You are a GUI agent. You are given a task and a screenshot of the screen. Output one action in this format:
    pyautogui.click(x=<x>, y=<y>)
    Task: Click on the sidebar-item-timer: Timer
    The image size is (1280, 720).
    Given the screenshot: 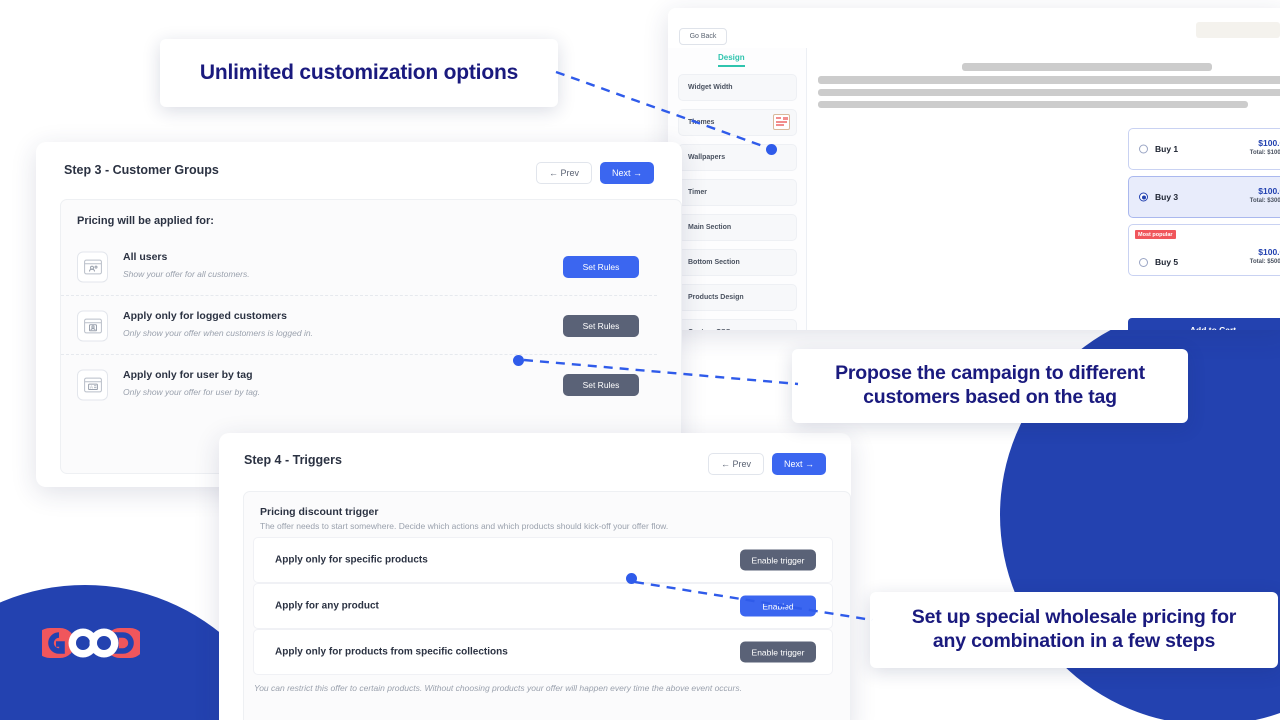 What is the action you would take?
    pyautogui.click(x=737, y=192)
    